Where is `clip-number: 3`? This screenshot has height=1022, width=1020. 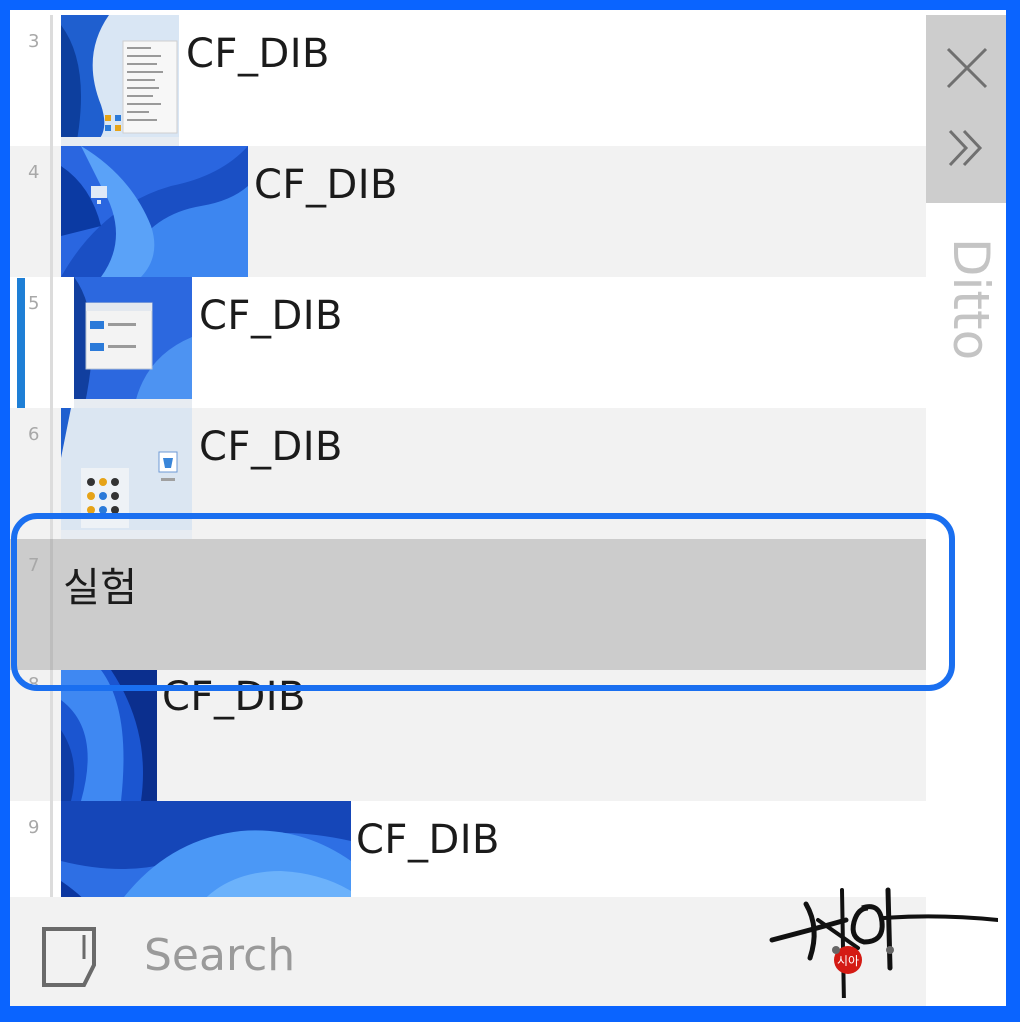
clip-number: 3 is located at coordinates (34, 41).